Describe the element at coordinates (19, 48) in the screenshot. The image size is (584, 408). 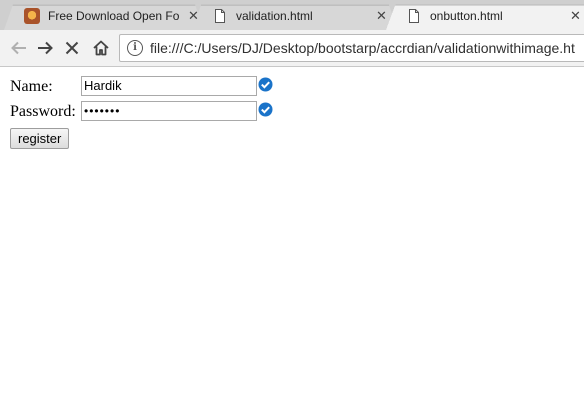
I see `back-arrow-icon` at that location.